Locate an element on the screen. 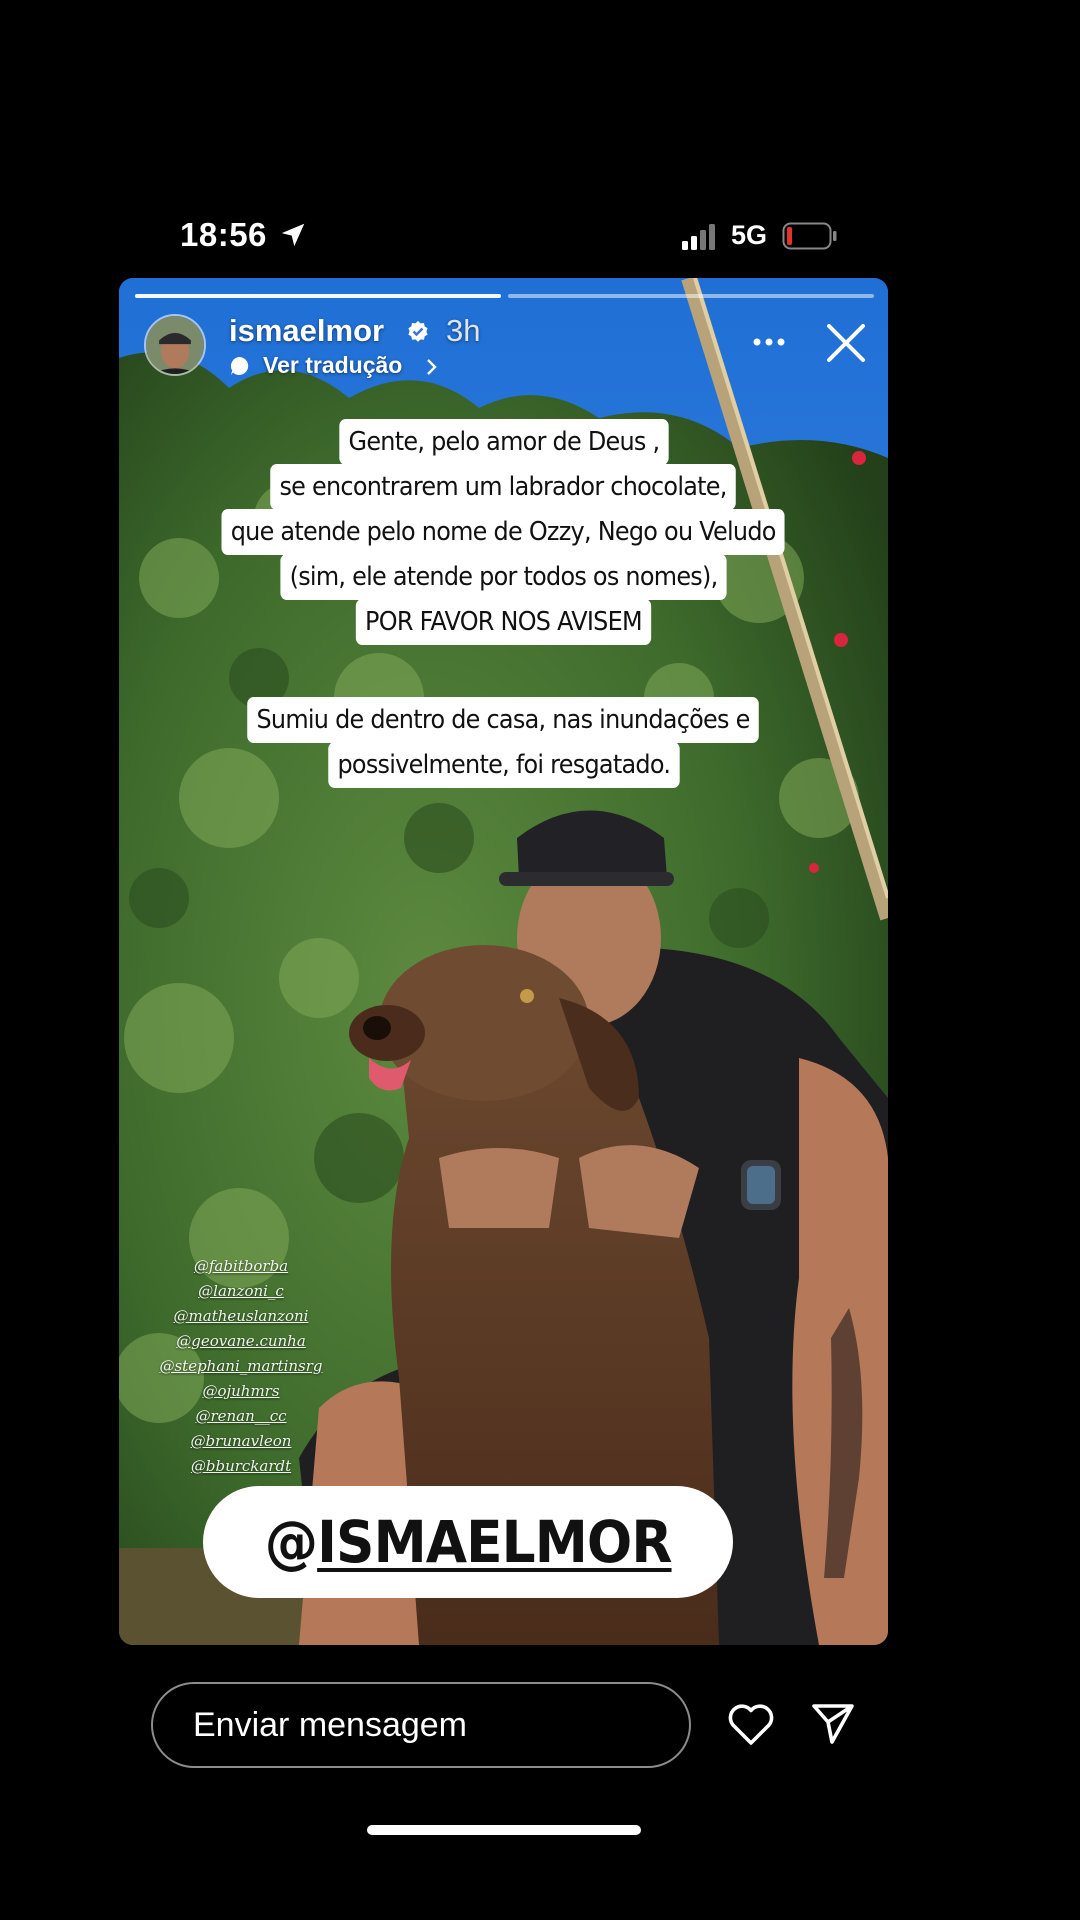  avatar is located at coordinates (175, 345).